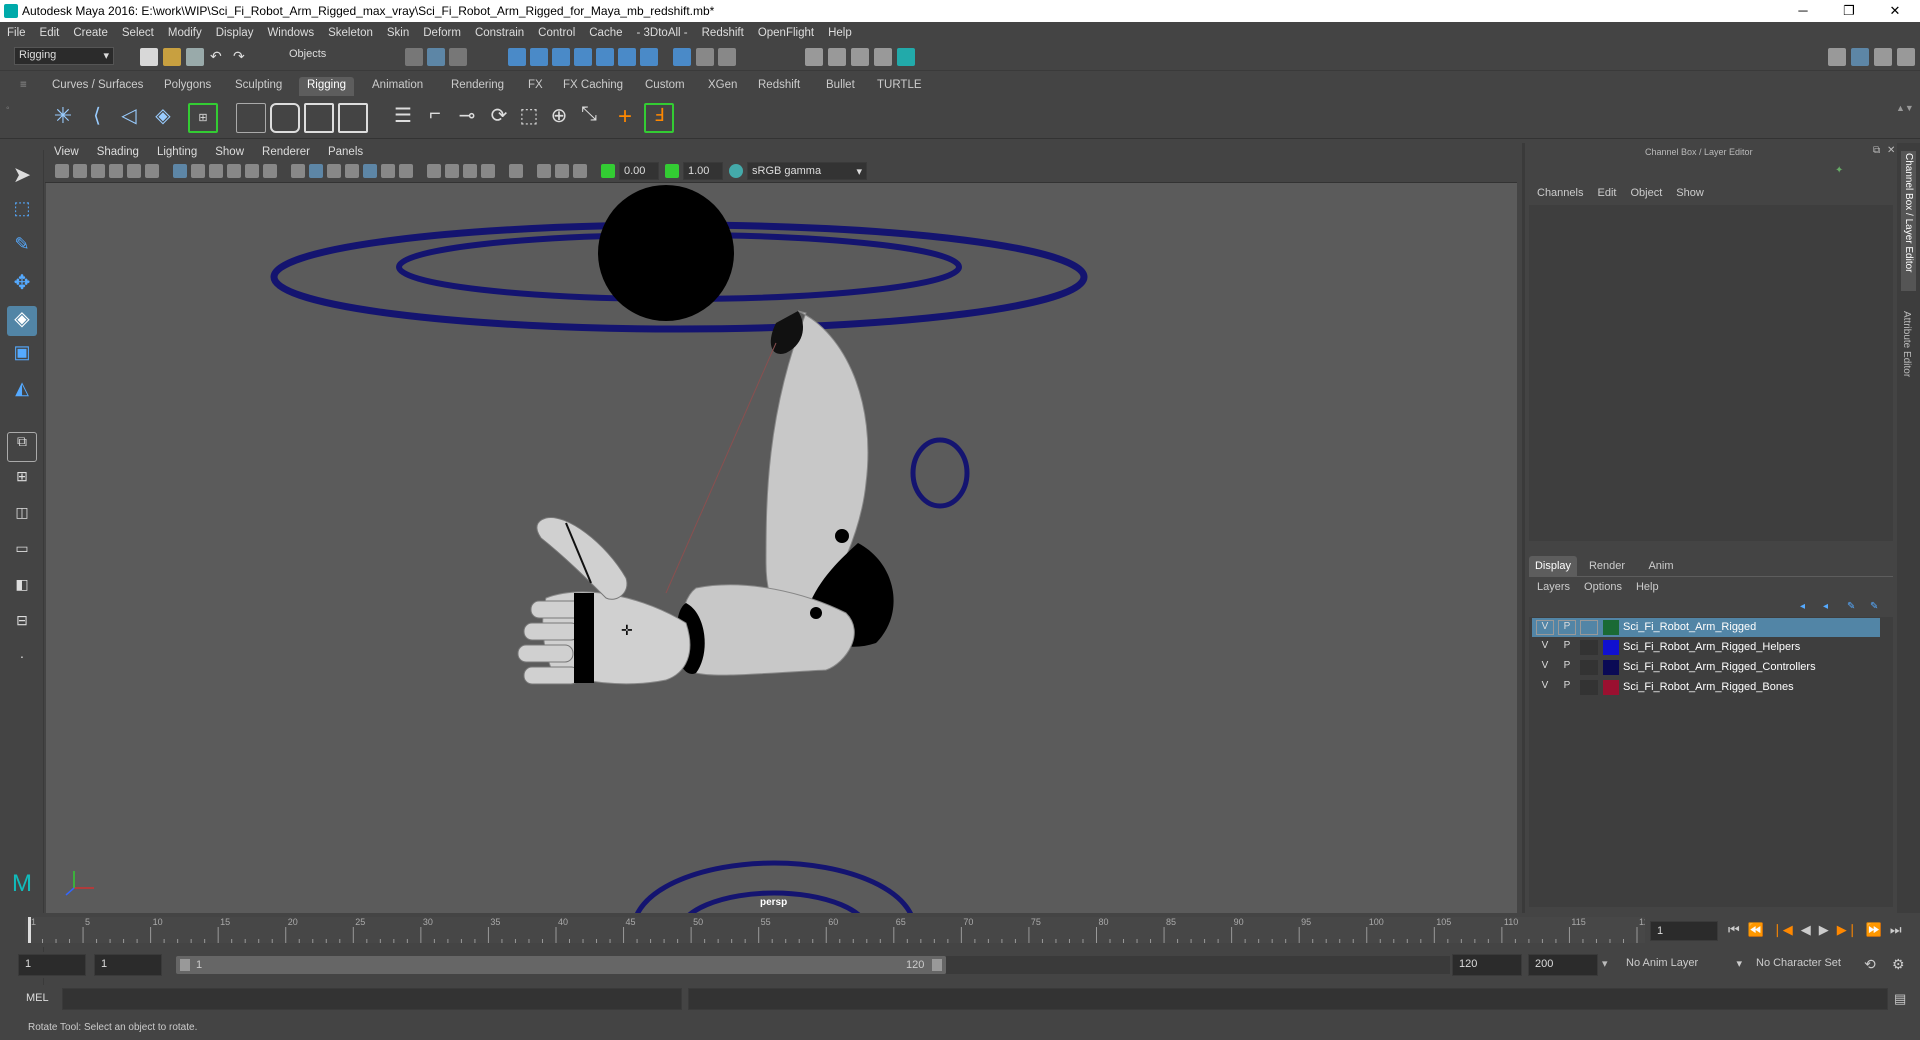 This screenshot has width=1920, height=1040. What do you see at coordinates (589, 118) in the screenshot?
I see `pole-vector-icon: ⤡` at bounding box center [589, 118].